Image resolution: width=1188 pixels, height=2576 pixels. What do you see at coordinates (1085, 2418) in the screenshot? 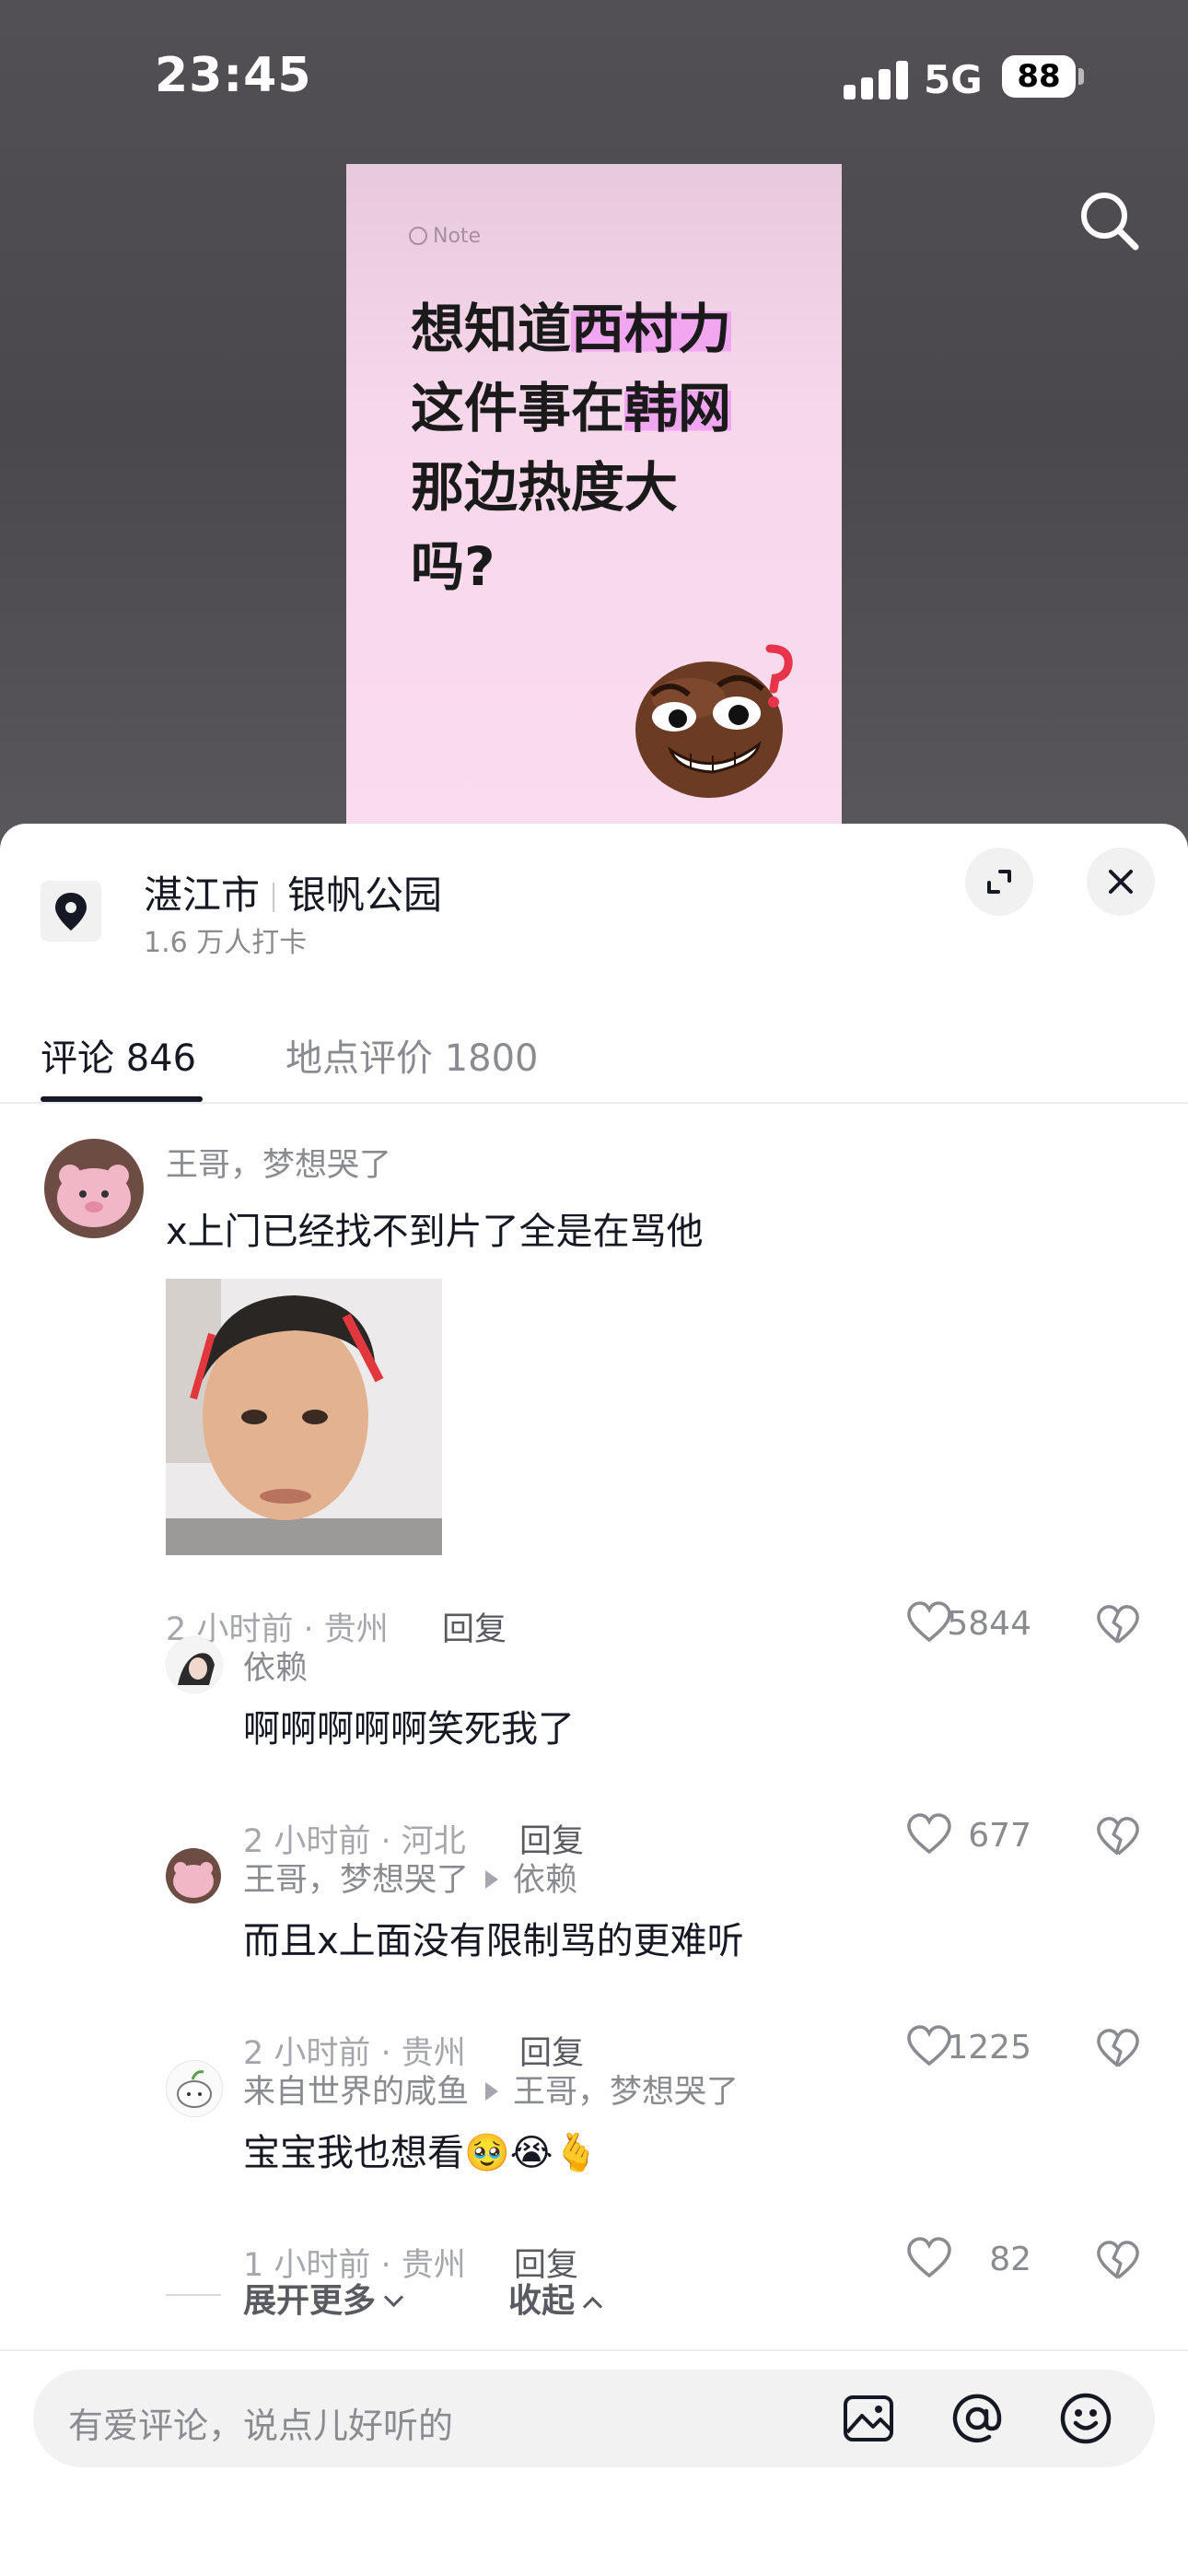
I see `emoji-icon` at bounding box center [1085, 2418].